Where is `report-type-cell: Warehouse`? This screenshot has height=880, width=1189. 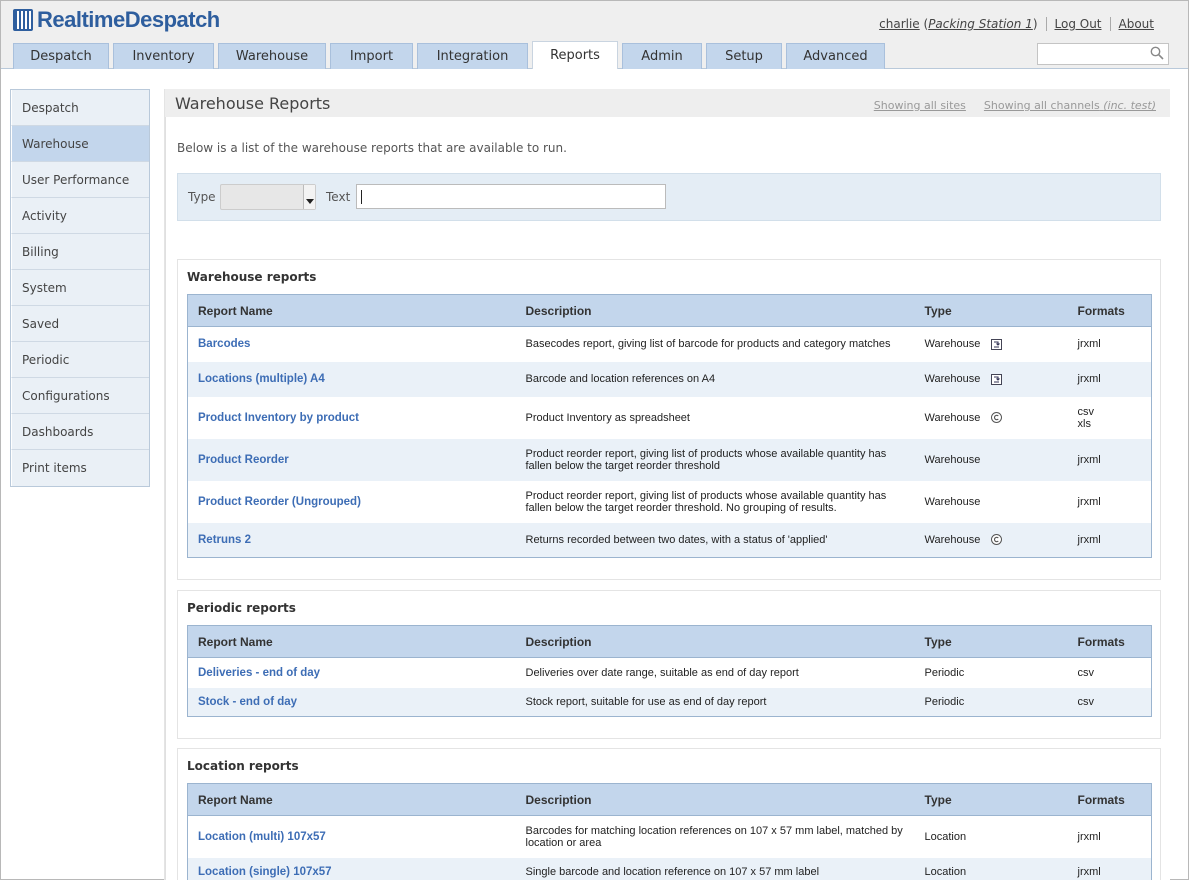
report-type-cell: Warehouse is located at coordinates (996, 418).